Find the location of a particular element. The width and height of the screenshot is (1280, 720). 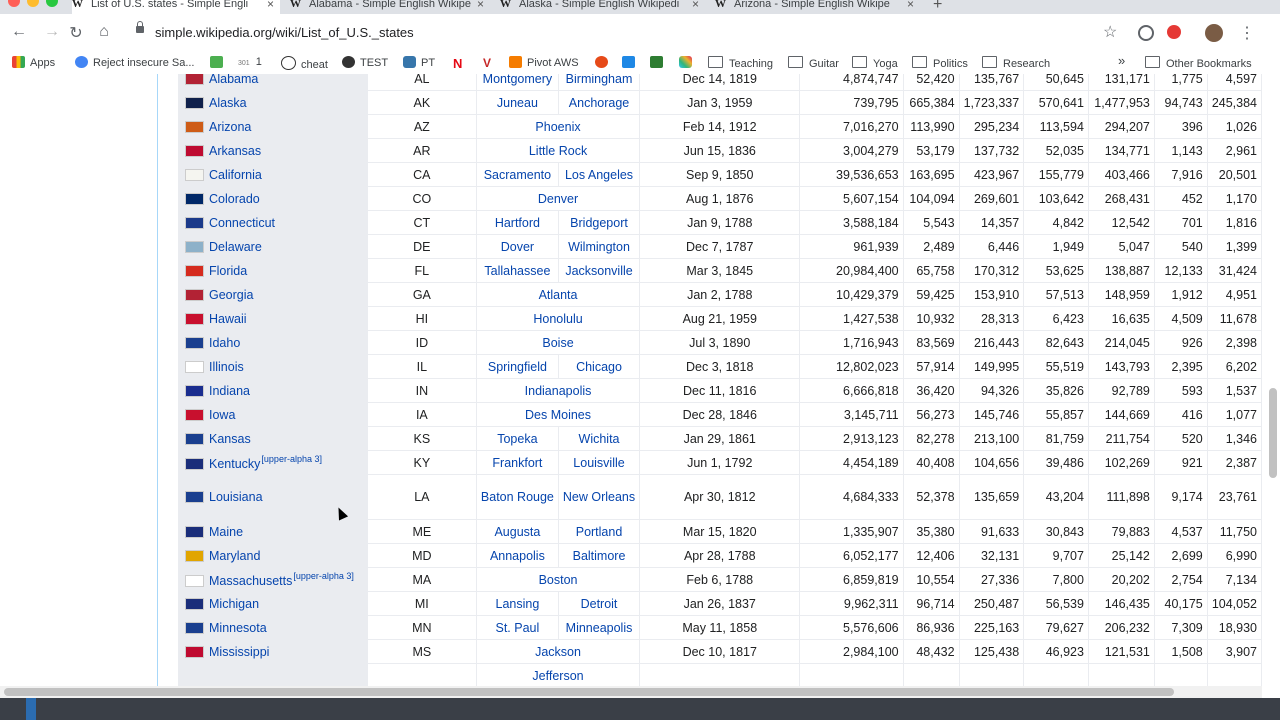

capital-link: Springfield is located at coordinates (517, 366).